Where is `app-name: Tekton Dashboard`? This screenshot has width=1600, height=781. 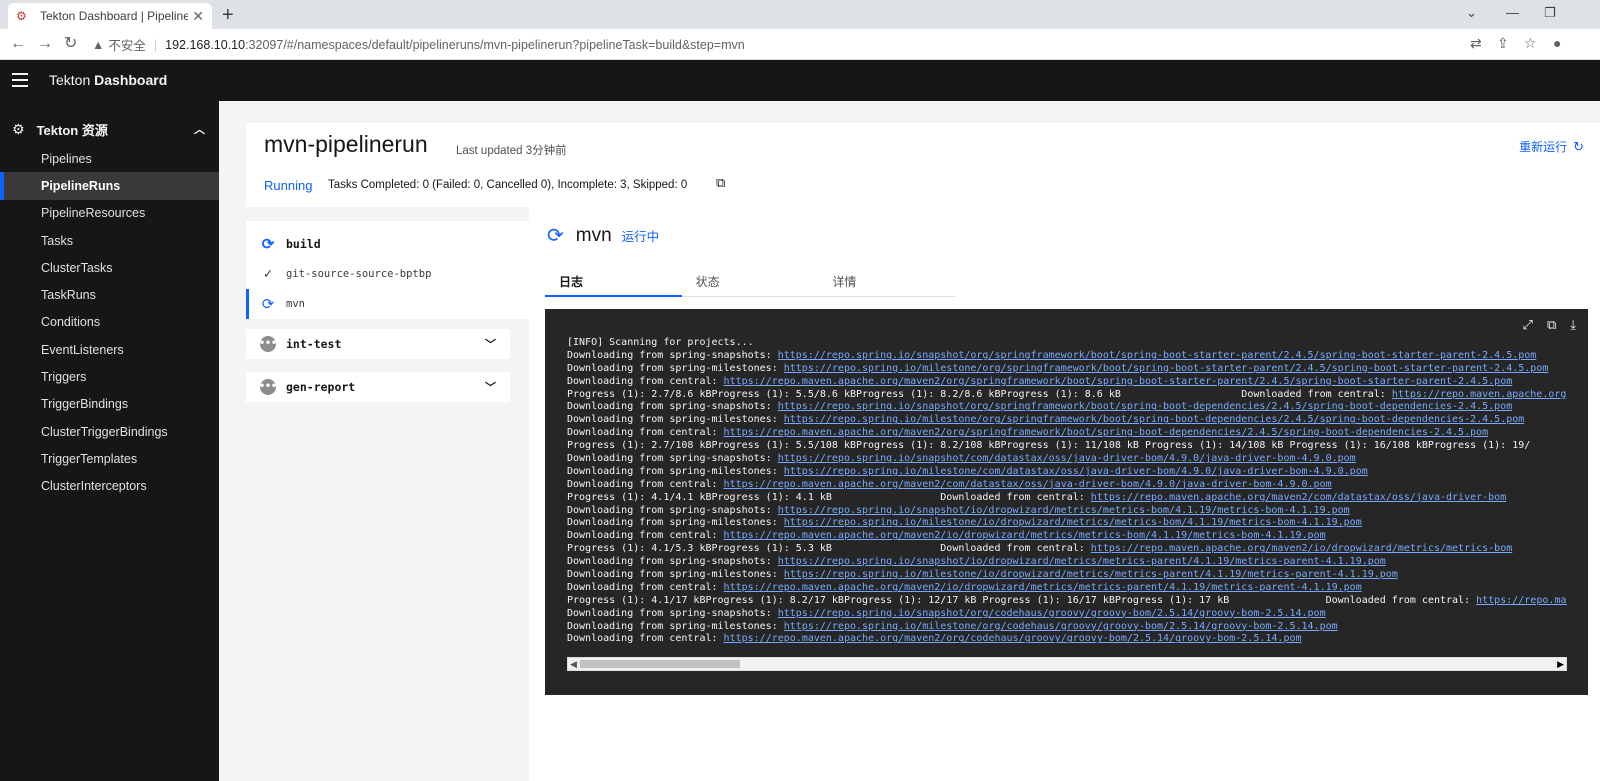 app-name: Tekton Dashboard is located at coordinates (108, 80).